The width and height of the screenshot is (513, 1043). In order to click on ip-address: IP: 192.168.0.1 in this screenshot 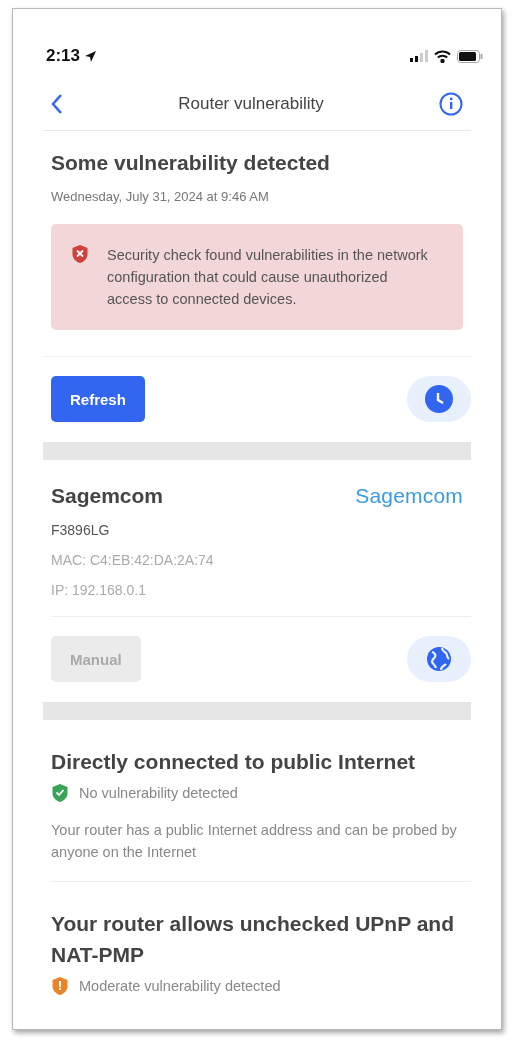, I will do `click(99, 590)`.